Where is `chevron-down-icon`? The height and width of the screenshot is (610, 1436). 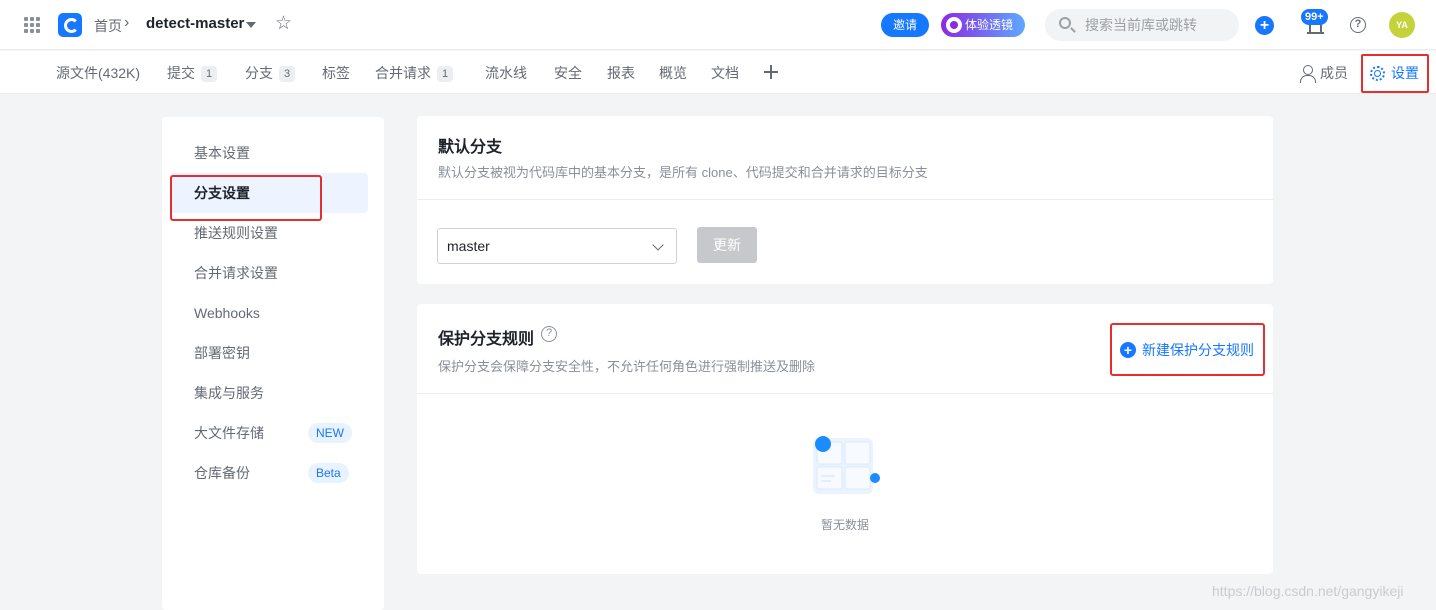 chevron-down-icon is located at coordinates (658, 245).